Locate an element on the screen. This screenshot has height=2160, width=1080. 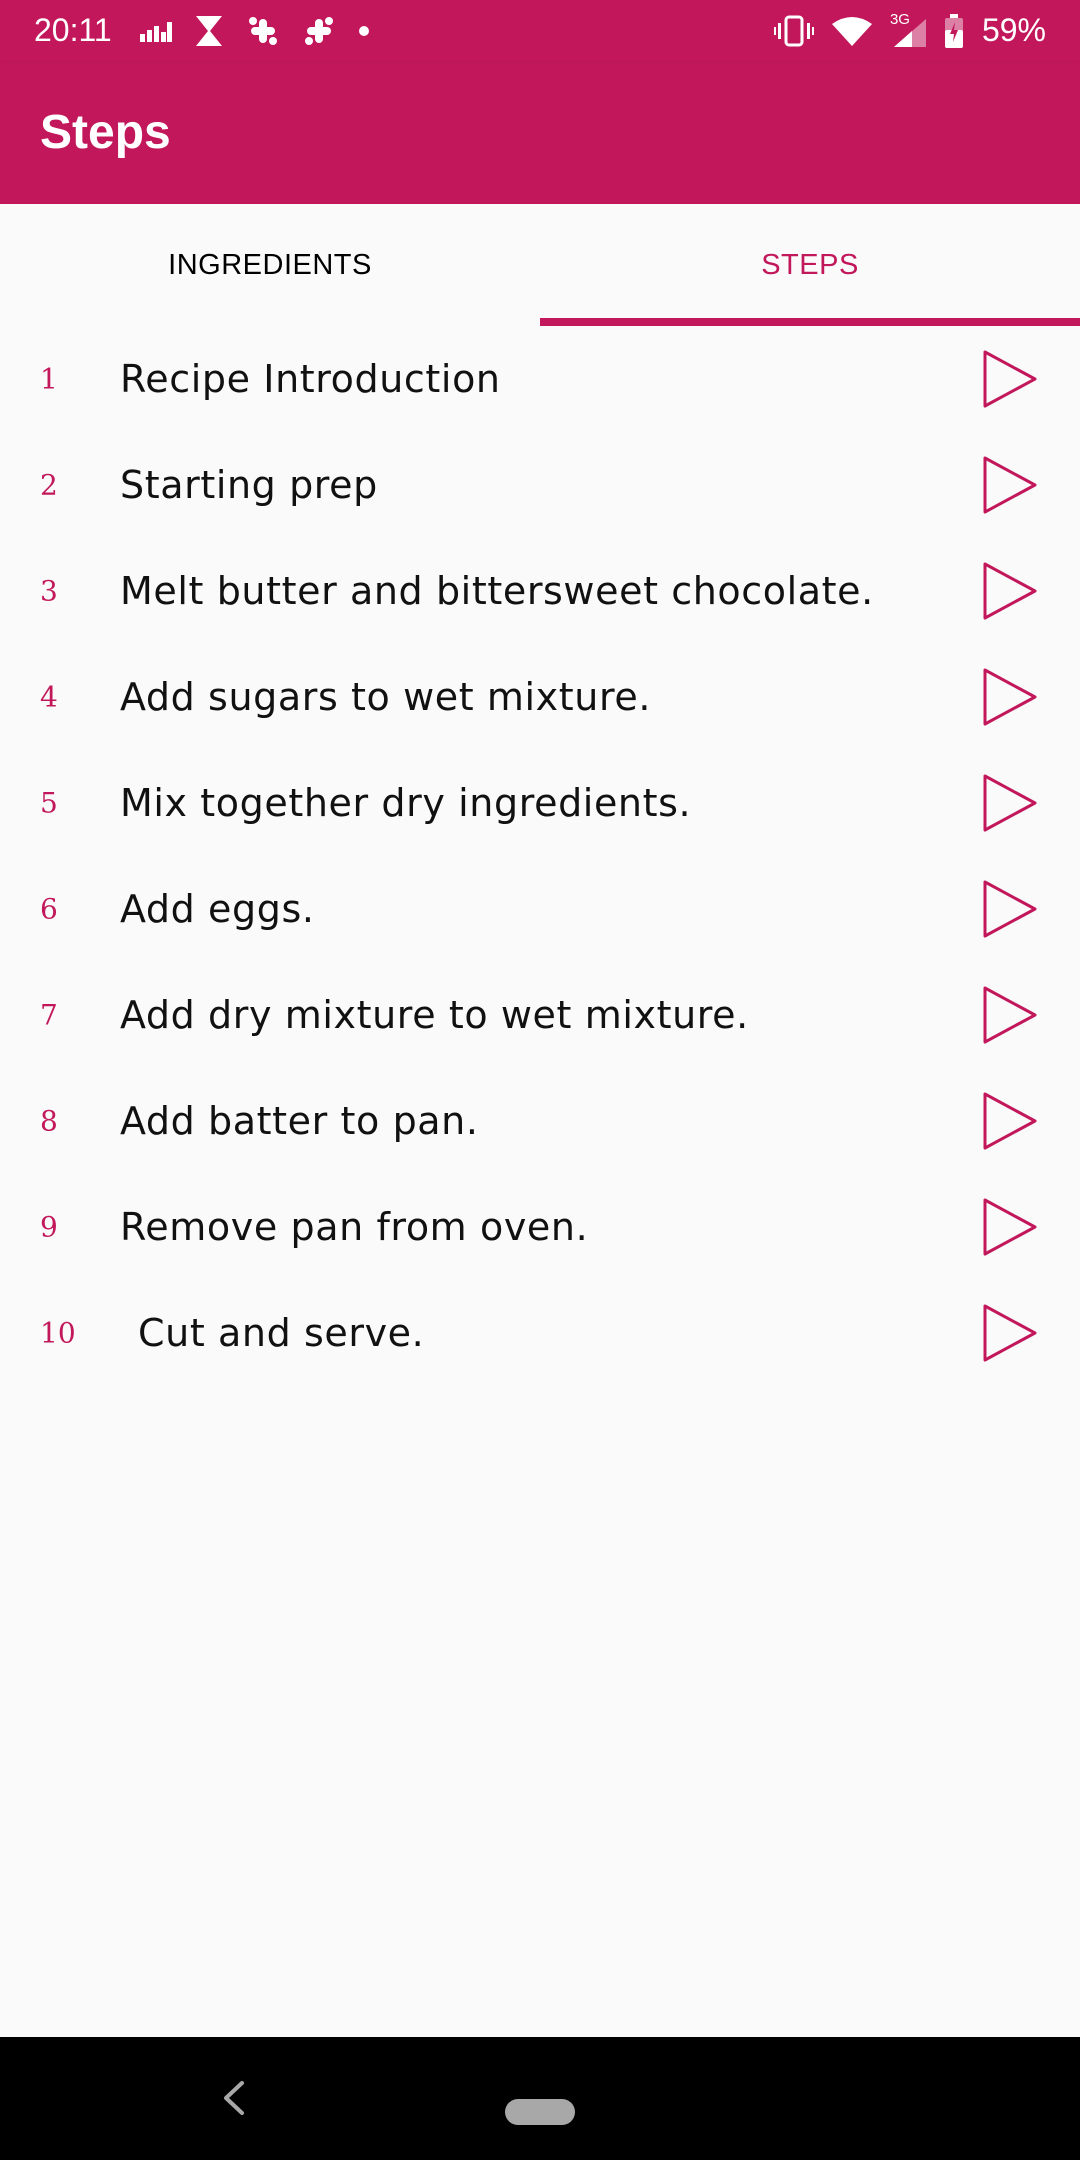
step-number: 7 is located at coordinates (49, 1015).